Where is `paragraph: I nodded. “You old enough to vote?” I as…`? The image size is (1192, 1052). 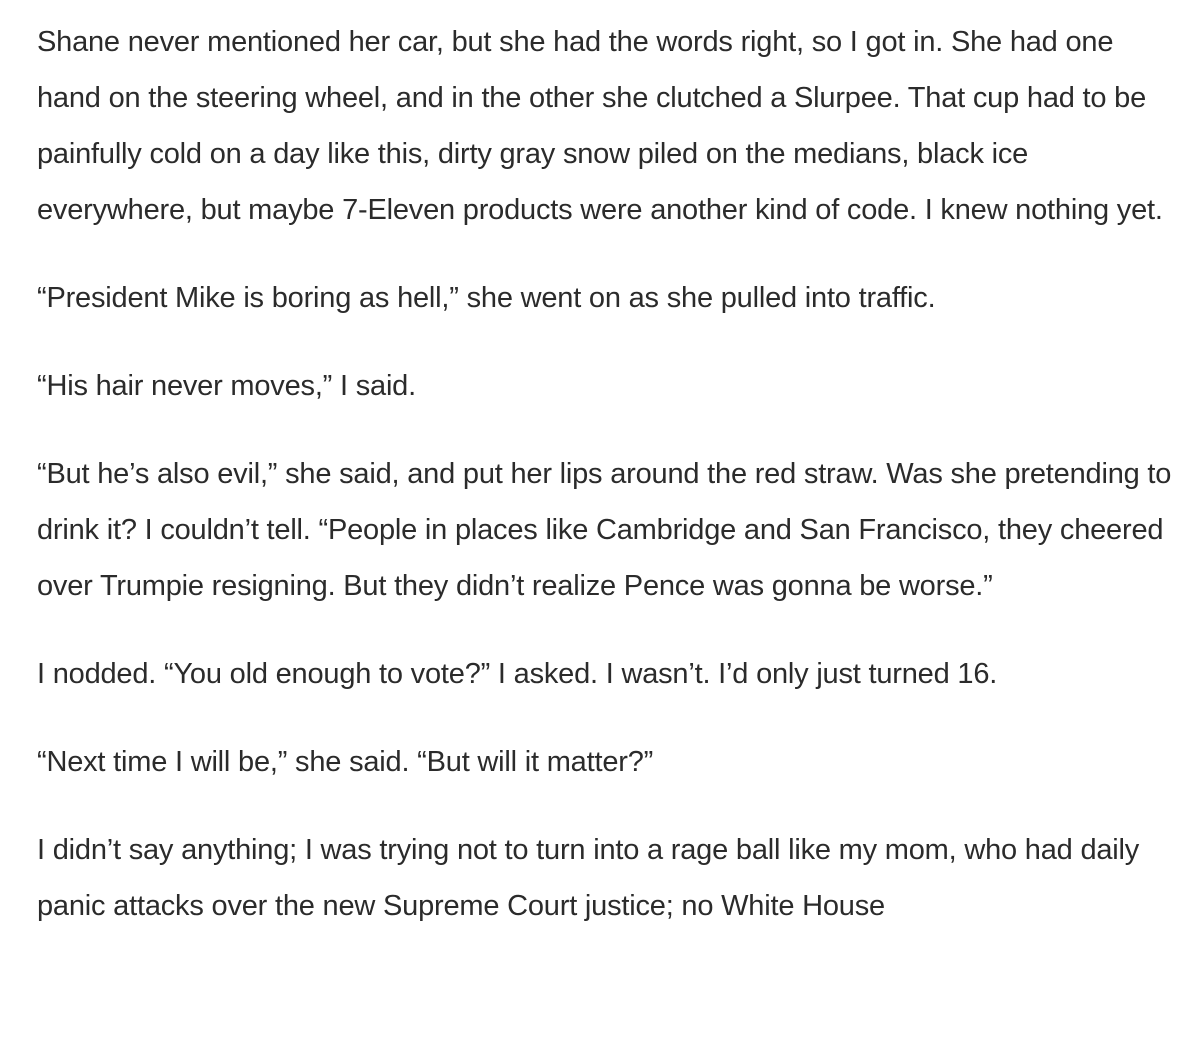 paragraph: I nodded. “You old enough to vote?” I as… is located at coordinates (517, 674).